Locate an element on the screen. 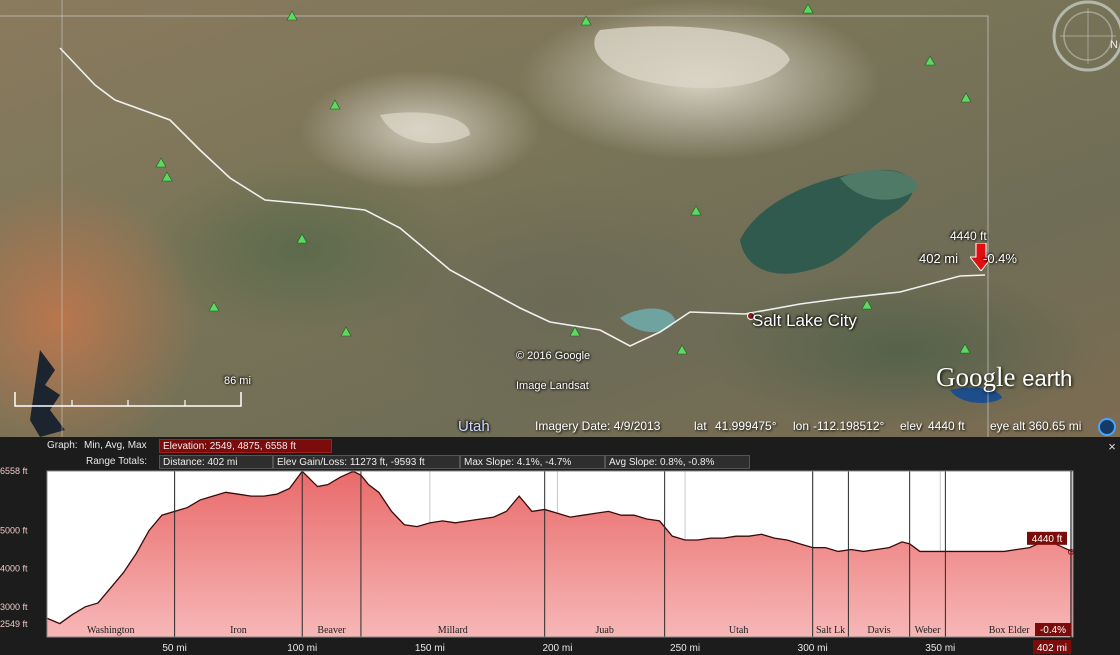 Image resolution: width=1120 pixels, height=655 pixels. lon-value: -112.198512° is located at coordinates (849, 426).